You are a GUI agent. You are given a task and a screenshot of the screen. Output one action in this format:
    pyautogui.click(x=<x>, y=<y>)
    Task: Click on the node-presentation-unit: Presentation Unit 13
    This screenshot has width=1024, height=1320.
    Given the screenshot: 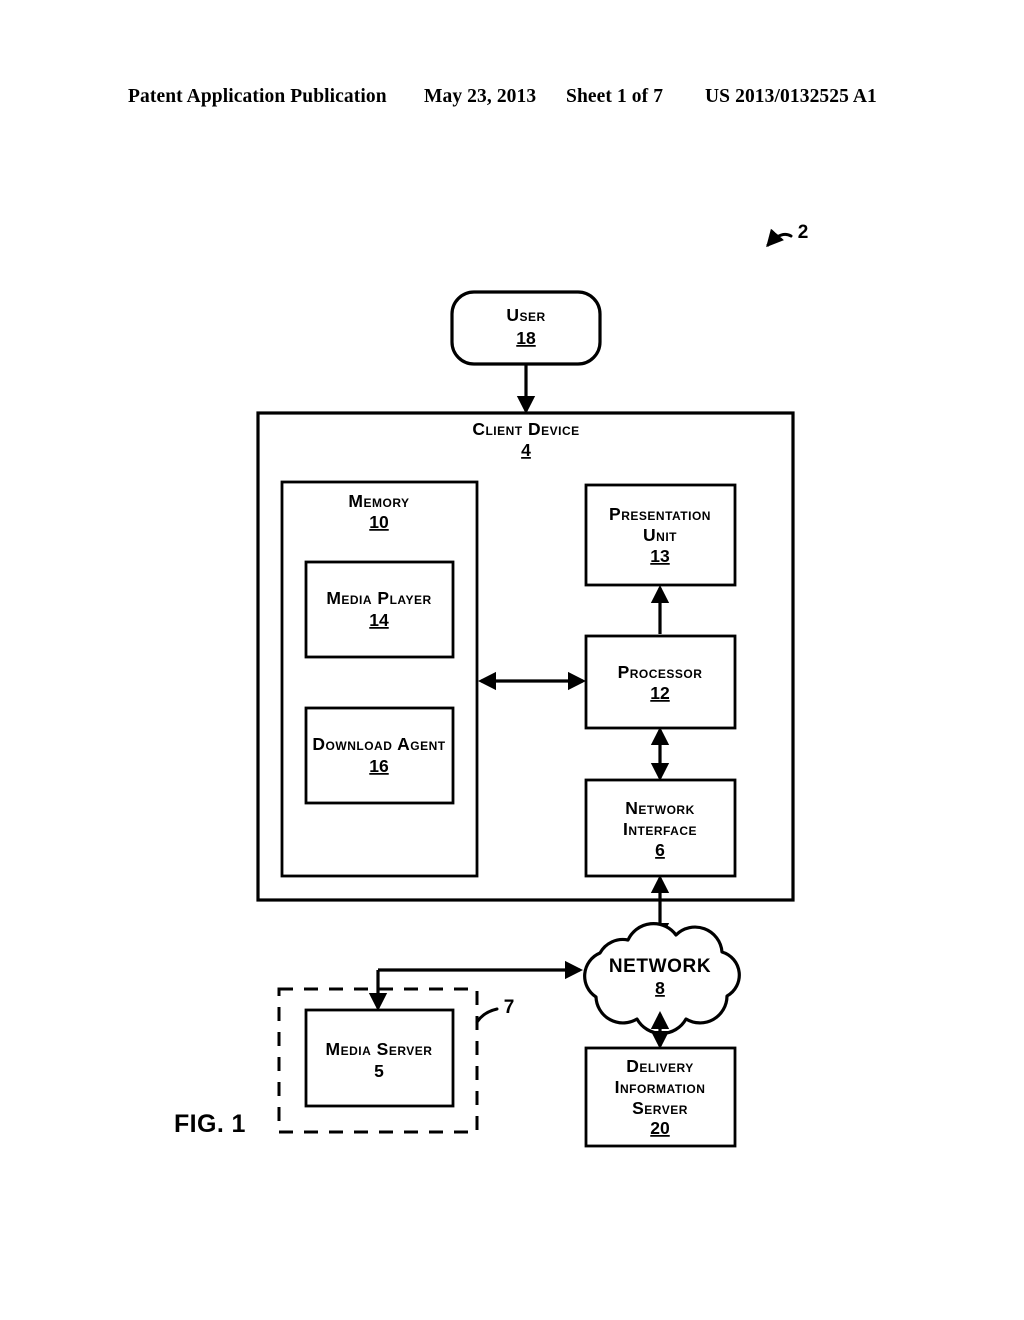 What is the action you would take?
    pyautogui.click(x=660, y=535)
    